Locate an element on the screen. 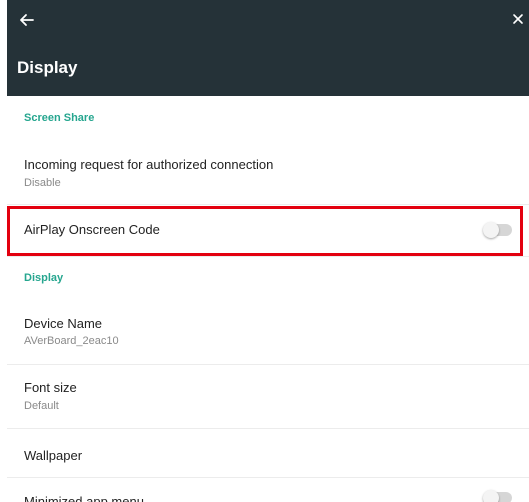 Image resolution: width=529 pixels, height=502 pixels. airplay-onscreen-code-title: AirPlay Onscreen Code is located at coordinates (92, 229).